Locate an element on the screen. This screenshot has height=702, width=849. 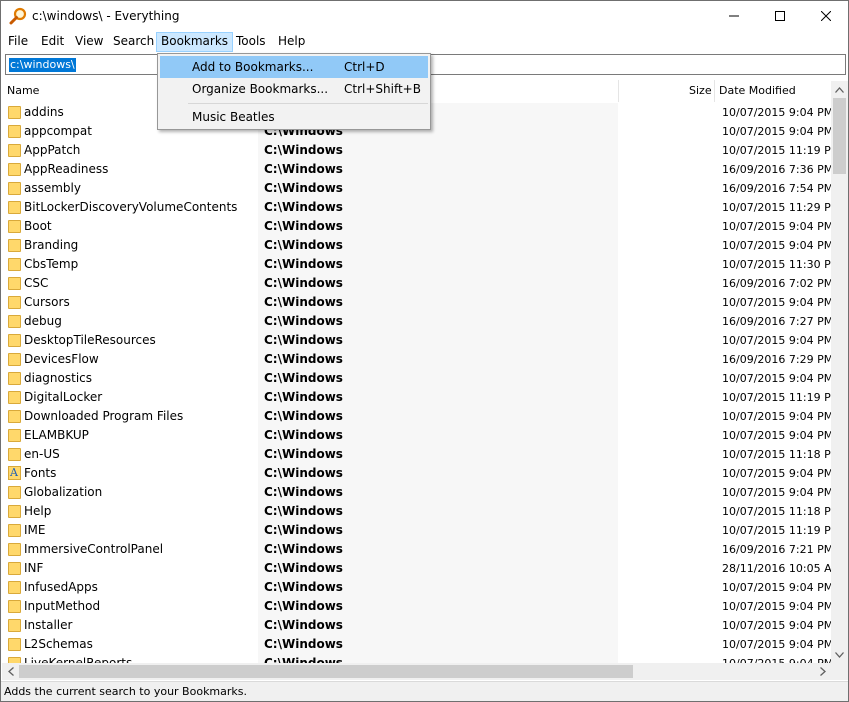
menu-item-organize-bookmarks: Organize Bookmarks... Ctrl+Shift+B is located at coordinates (294, 89).